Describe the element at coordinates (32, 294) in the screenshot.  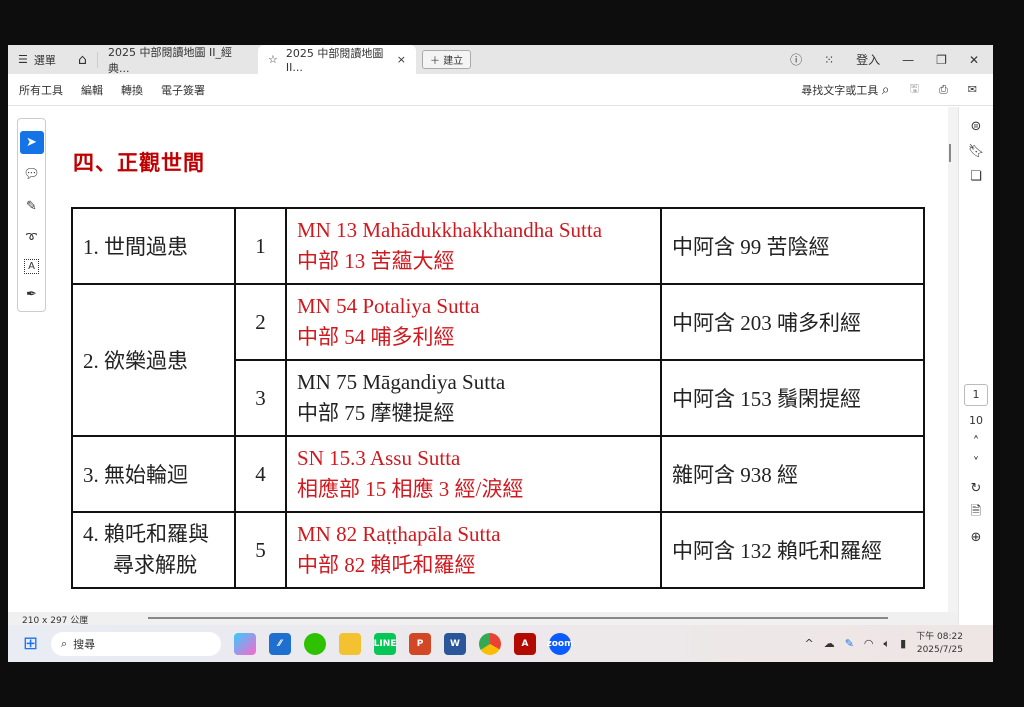
I see `sign-icon: ✒` at that location.